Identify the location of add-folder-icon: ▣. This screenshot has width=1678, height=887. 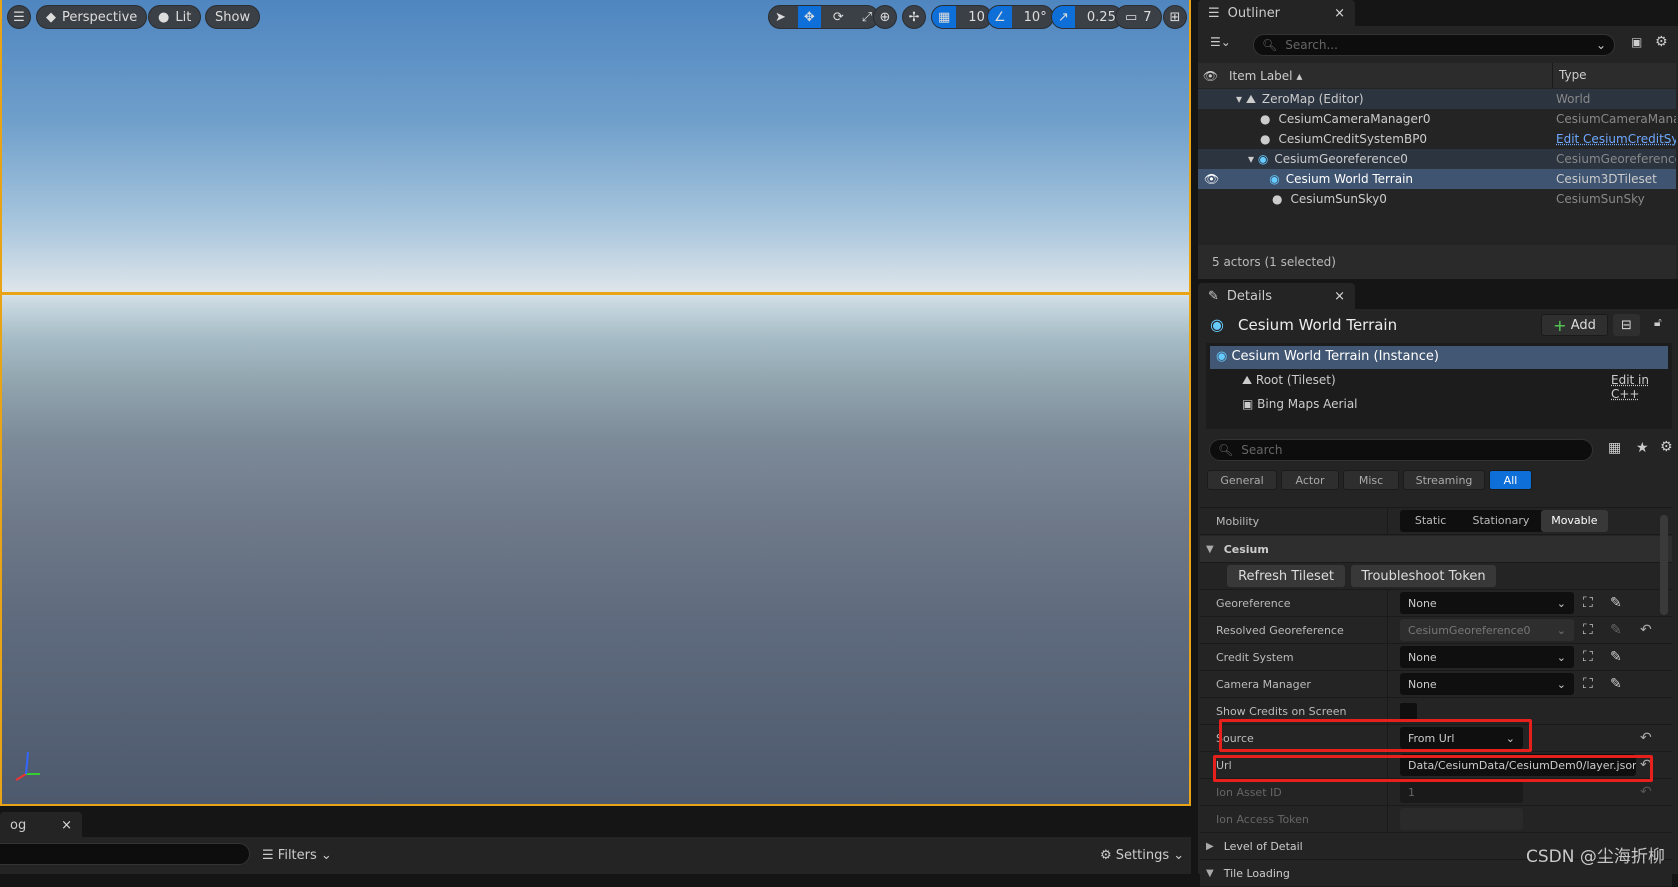
(1636, 42).